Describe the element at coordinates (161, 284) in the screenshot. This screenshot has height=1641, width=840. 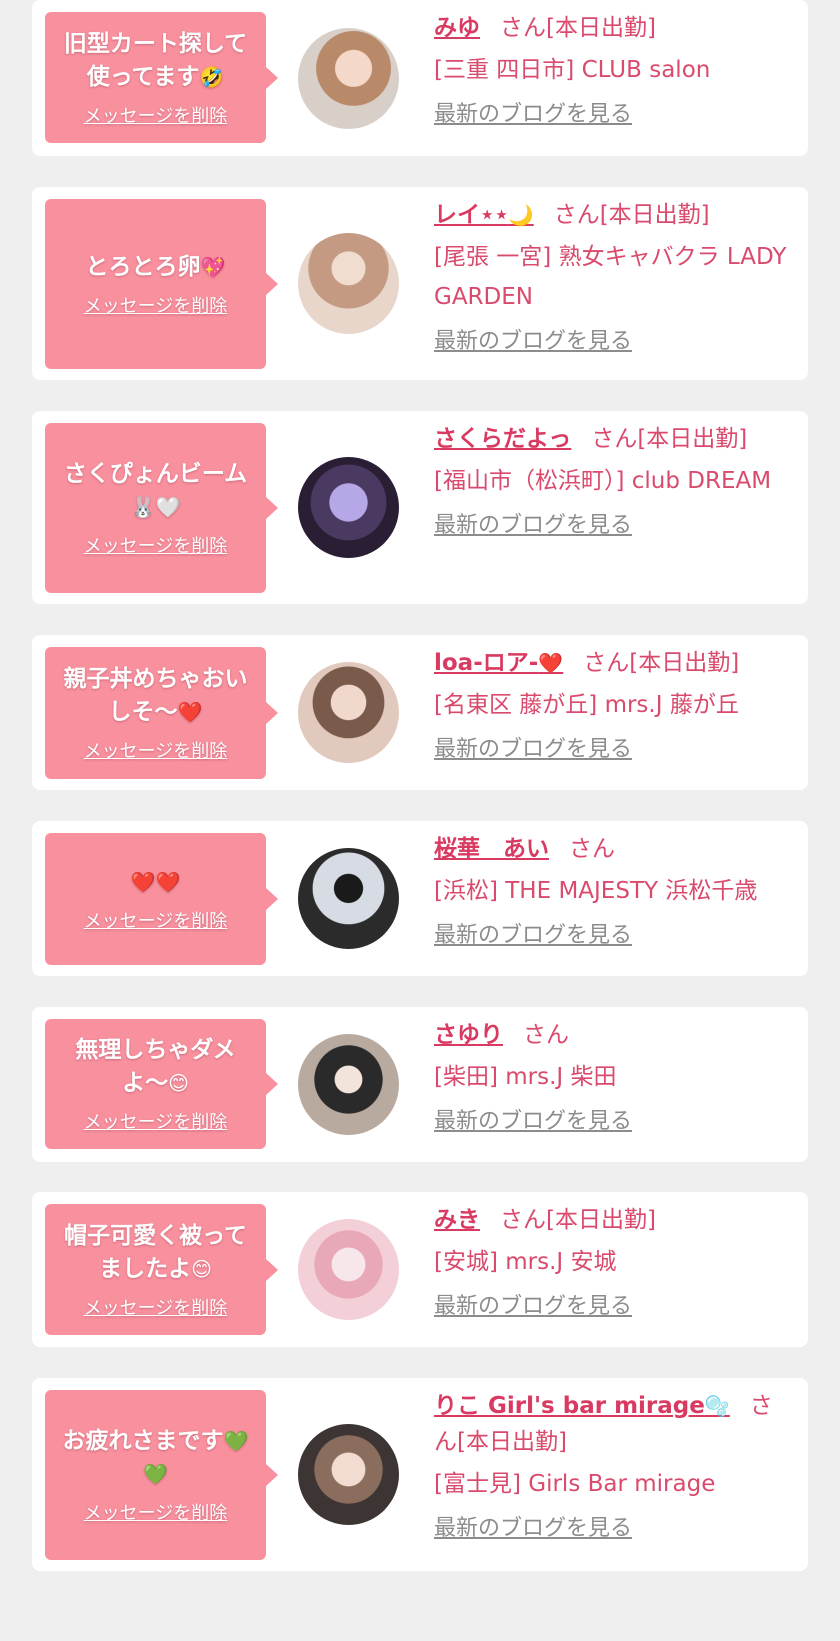
I see `message-bubble: とろとろ卵💖 メッセージを削除` at that location.